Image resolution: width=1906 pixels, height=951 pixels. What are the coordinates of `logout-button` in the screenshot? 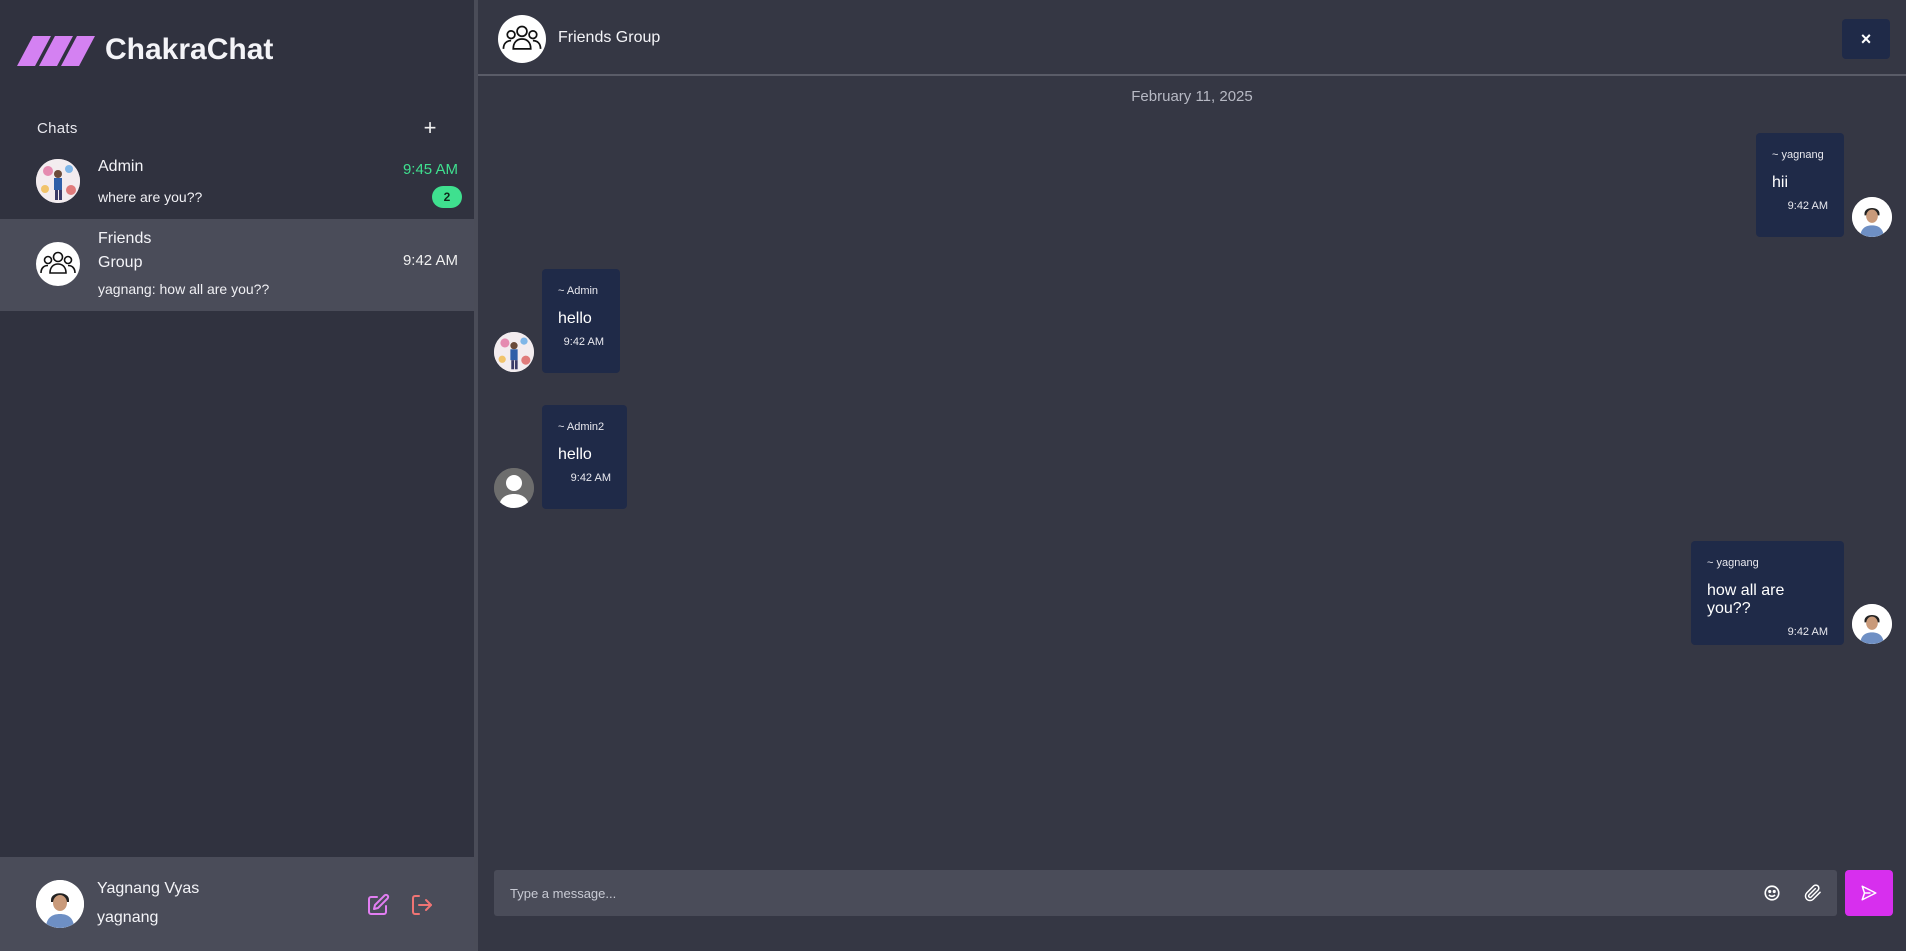 It's located at (422, 905).